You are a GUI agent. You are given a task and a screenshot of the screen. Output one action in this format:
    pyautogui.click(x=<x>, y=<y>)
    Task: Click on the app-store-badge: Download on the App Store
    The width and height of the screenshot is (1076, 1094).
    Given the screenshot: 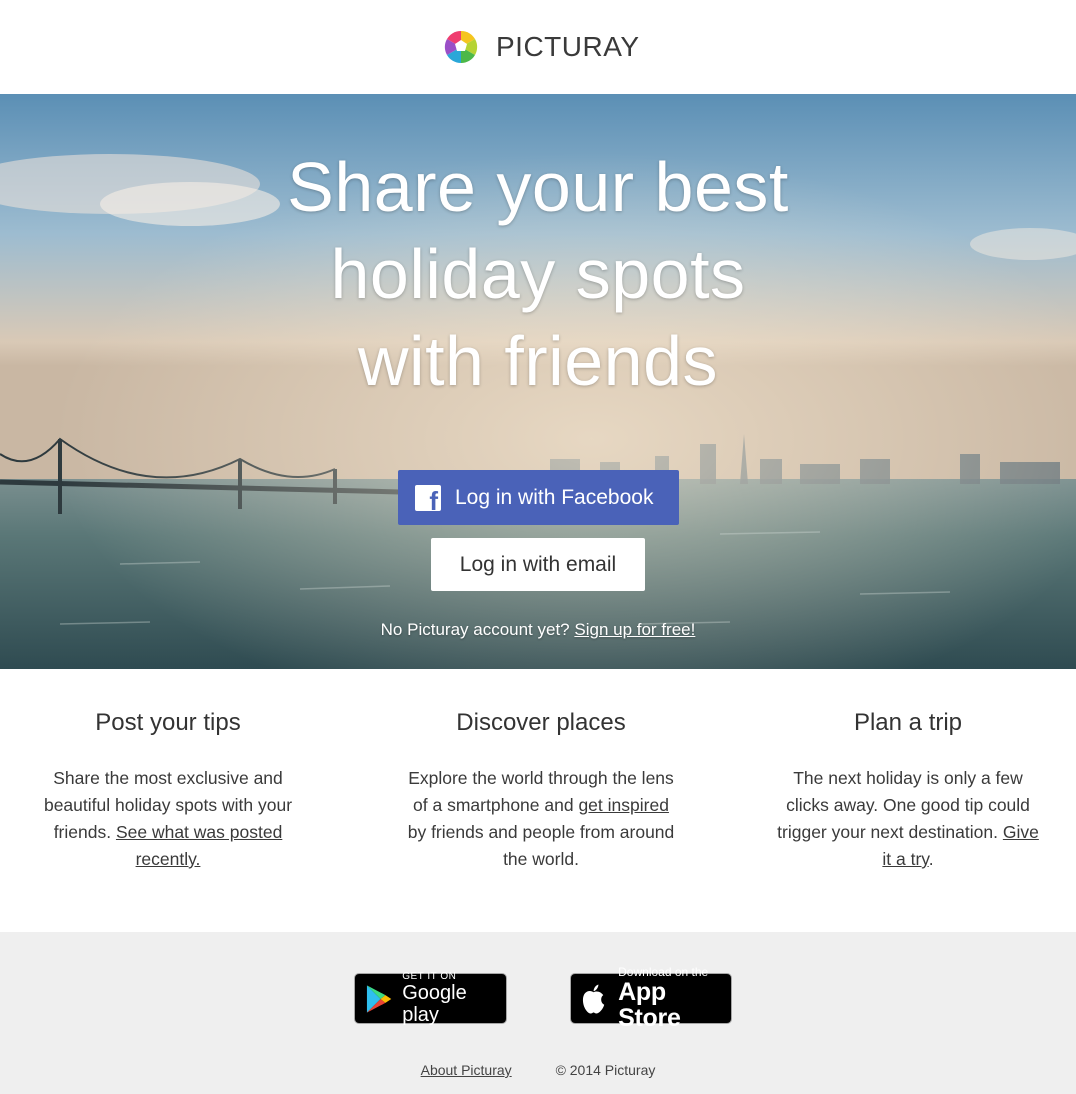 What is the action you would take?
    pyautogui.click(x=651, y=998)
    